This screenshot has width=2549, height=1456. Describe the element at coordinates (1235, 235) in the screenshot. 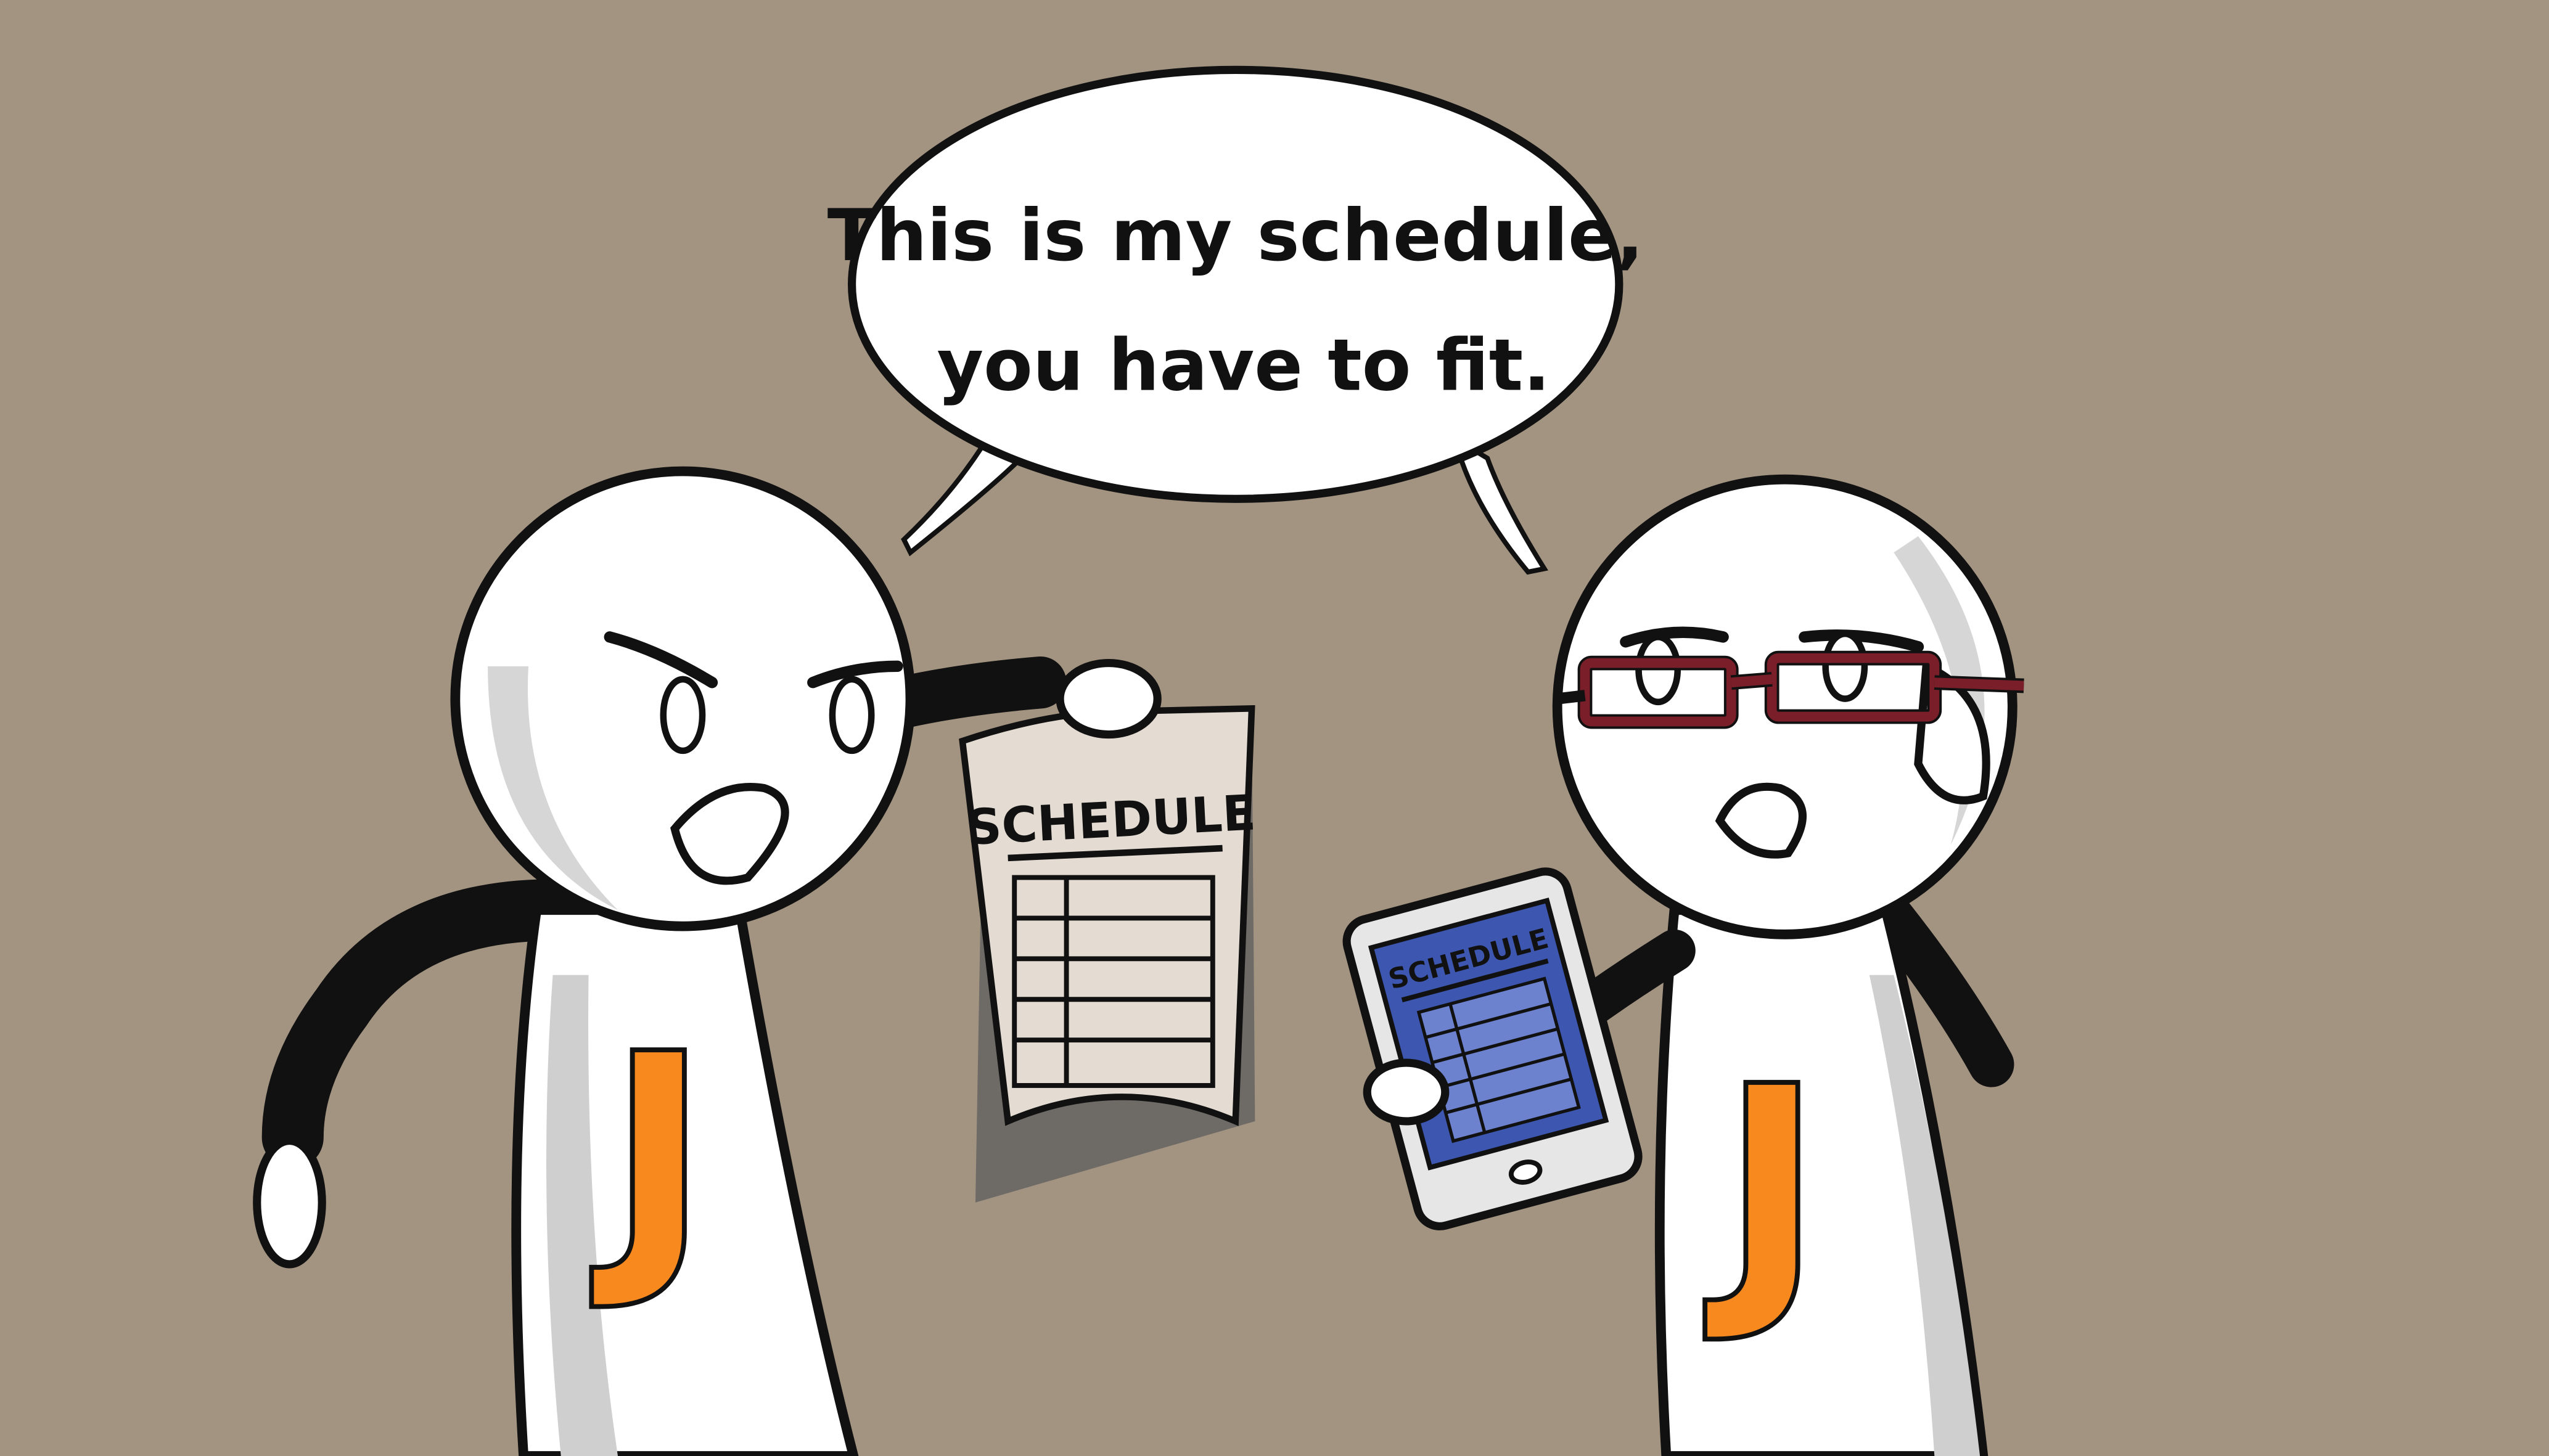

I see `speech-line-1: This is my schedule,` at that location.